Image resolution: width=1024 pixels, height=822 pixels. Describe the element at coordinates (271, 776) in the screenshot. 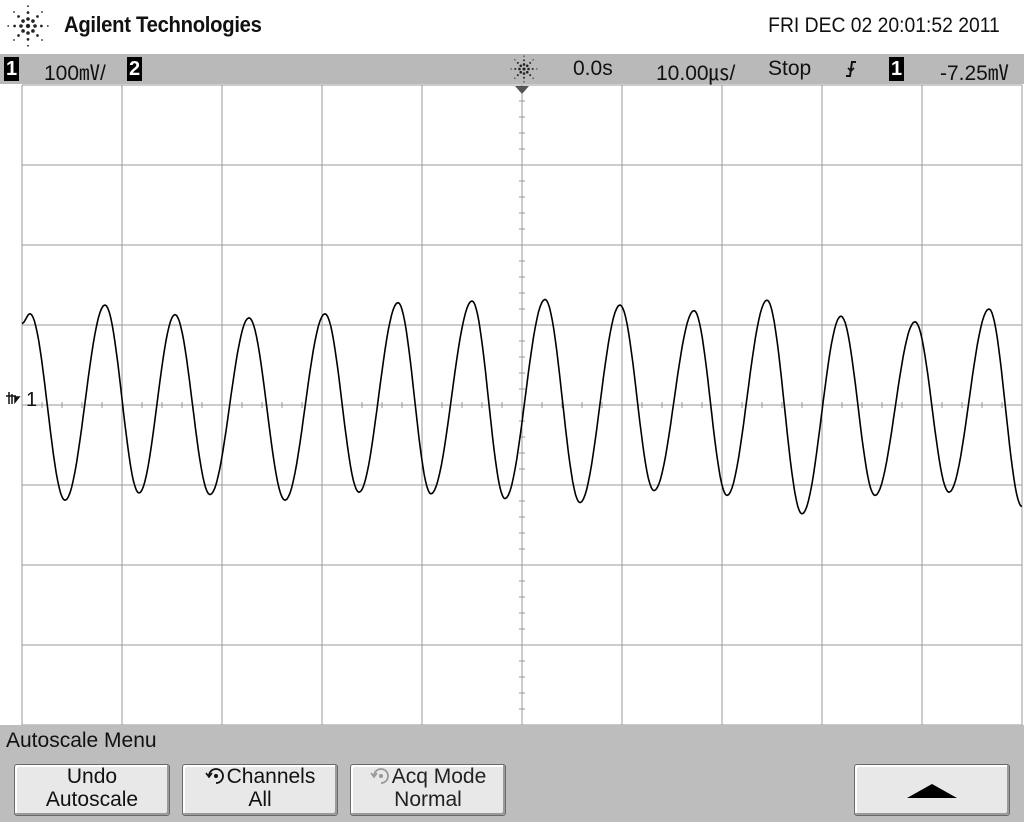

I see `channels-label-1: Channels` at that location.